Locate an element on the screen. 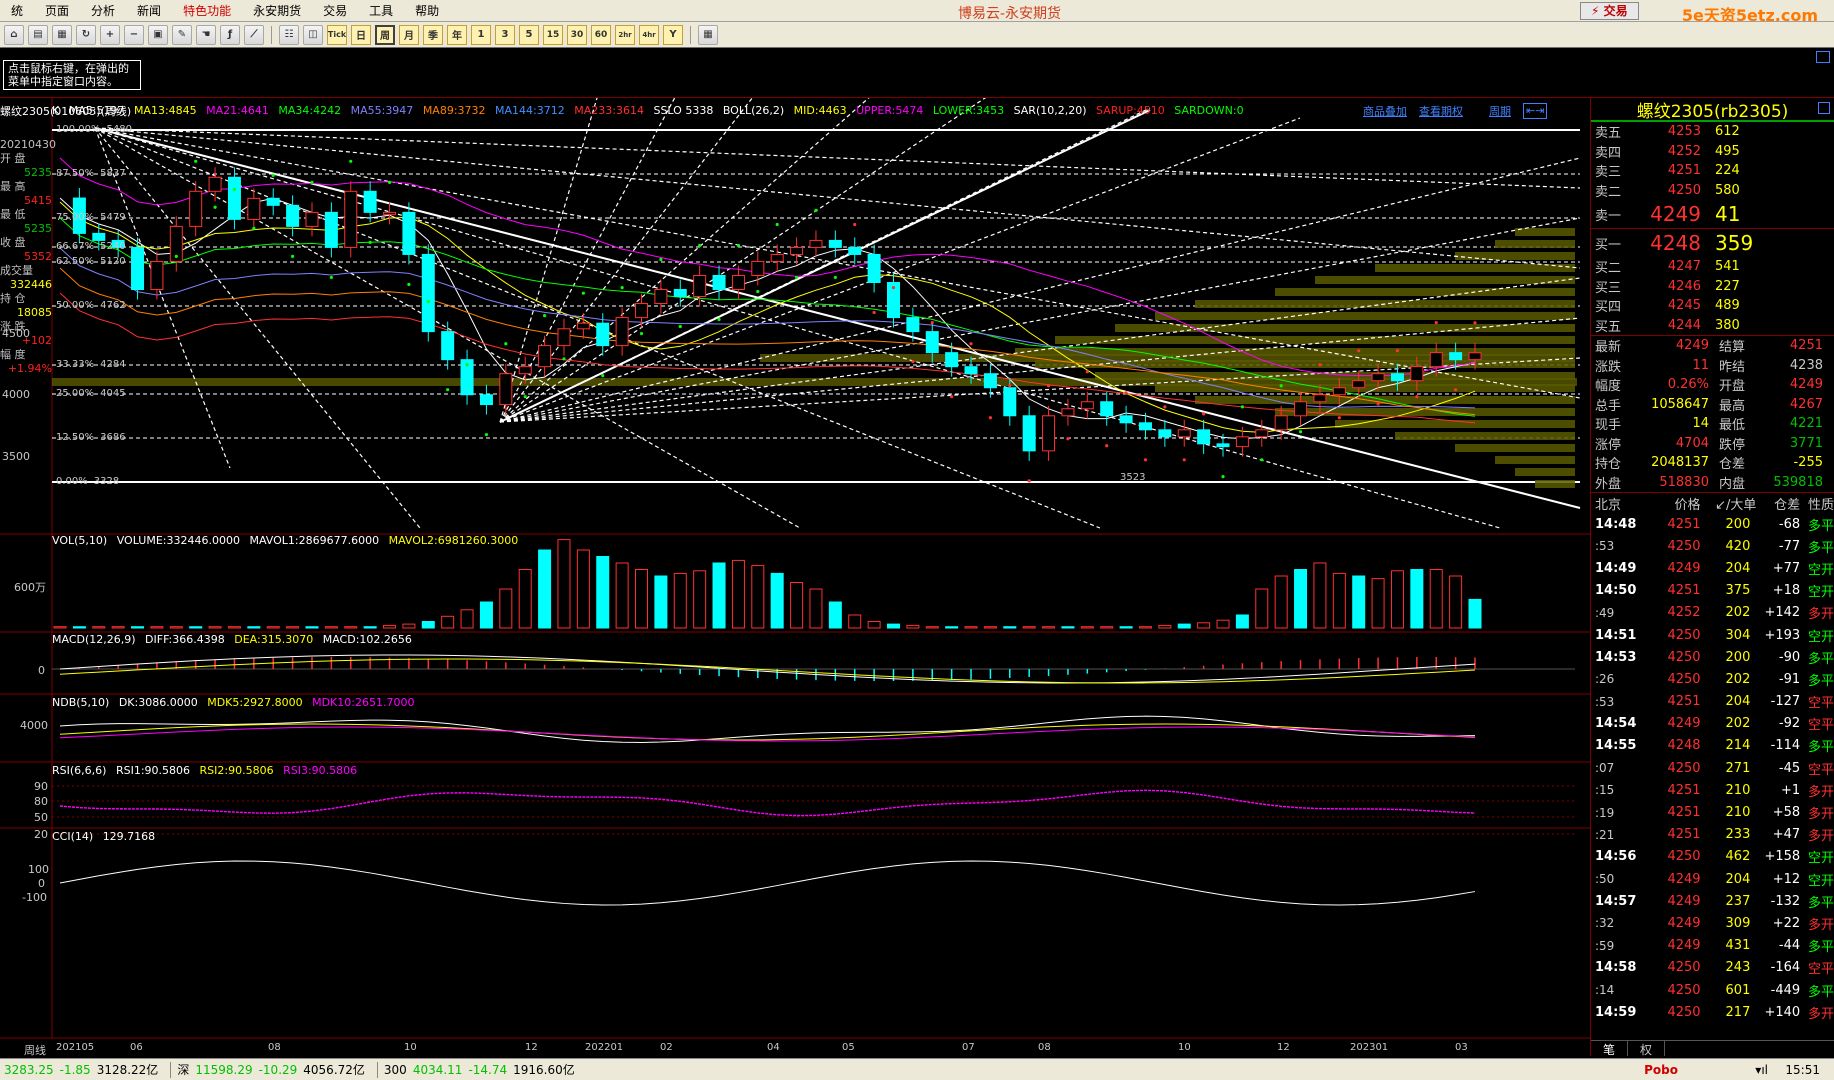 Image resolution: width=1834 pixels, height=1080 pixels. home-icon: ⌂ is located at coordinates (14, 34).